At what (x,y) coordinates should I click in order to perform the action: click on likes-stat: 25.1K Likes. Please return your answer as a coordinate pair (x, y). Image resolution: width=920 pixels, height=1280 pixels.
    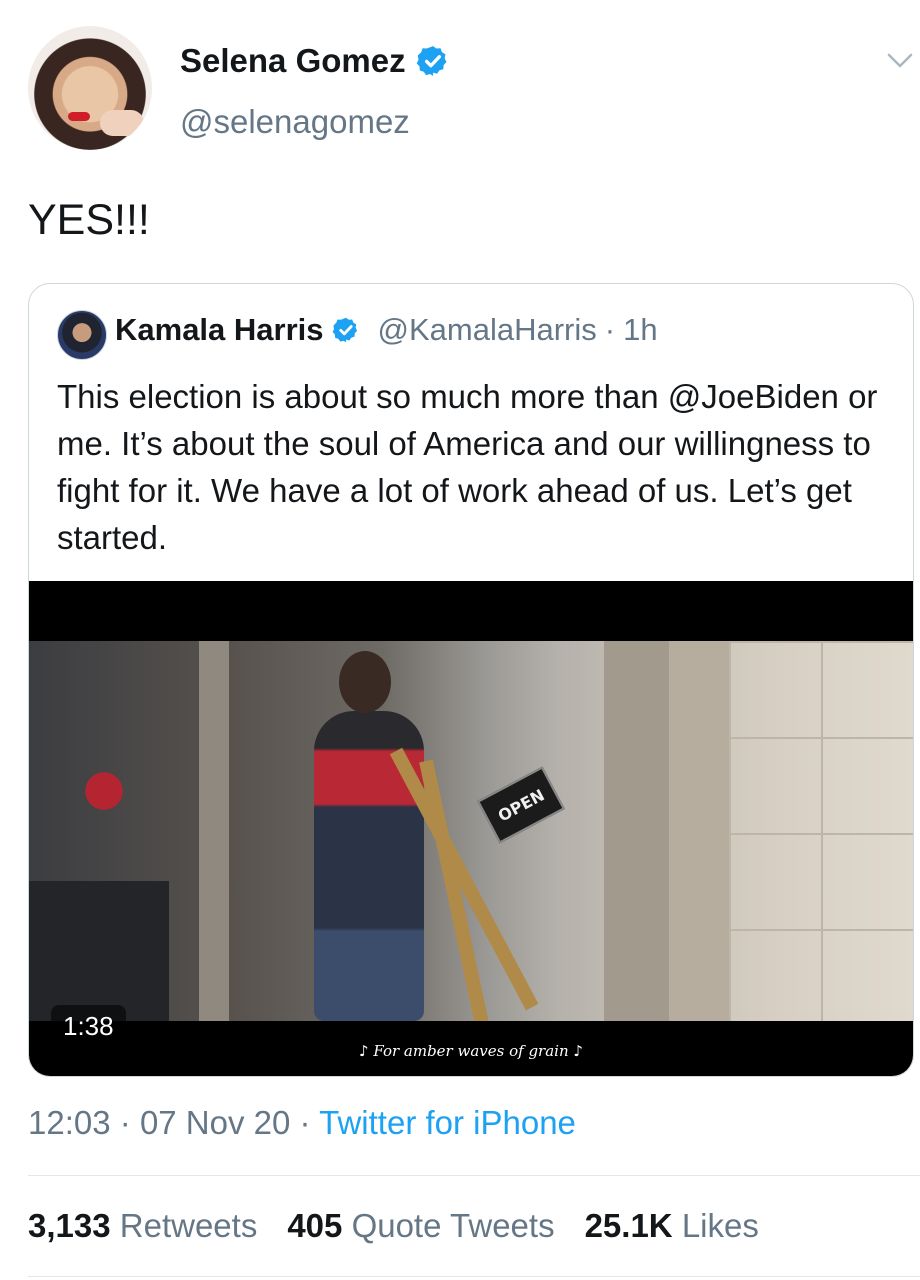
    Looking at the image, I should click on (672, 1226).